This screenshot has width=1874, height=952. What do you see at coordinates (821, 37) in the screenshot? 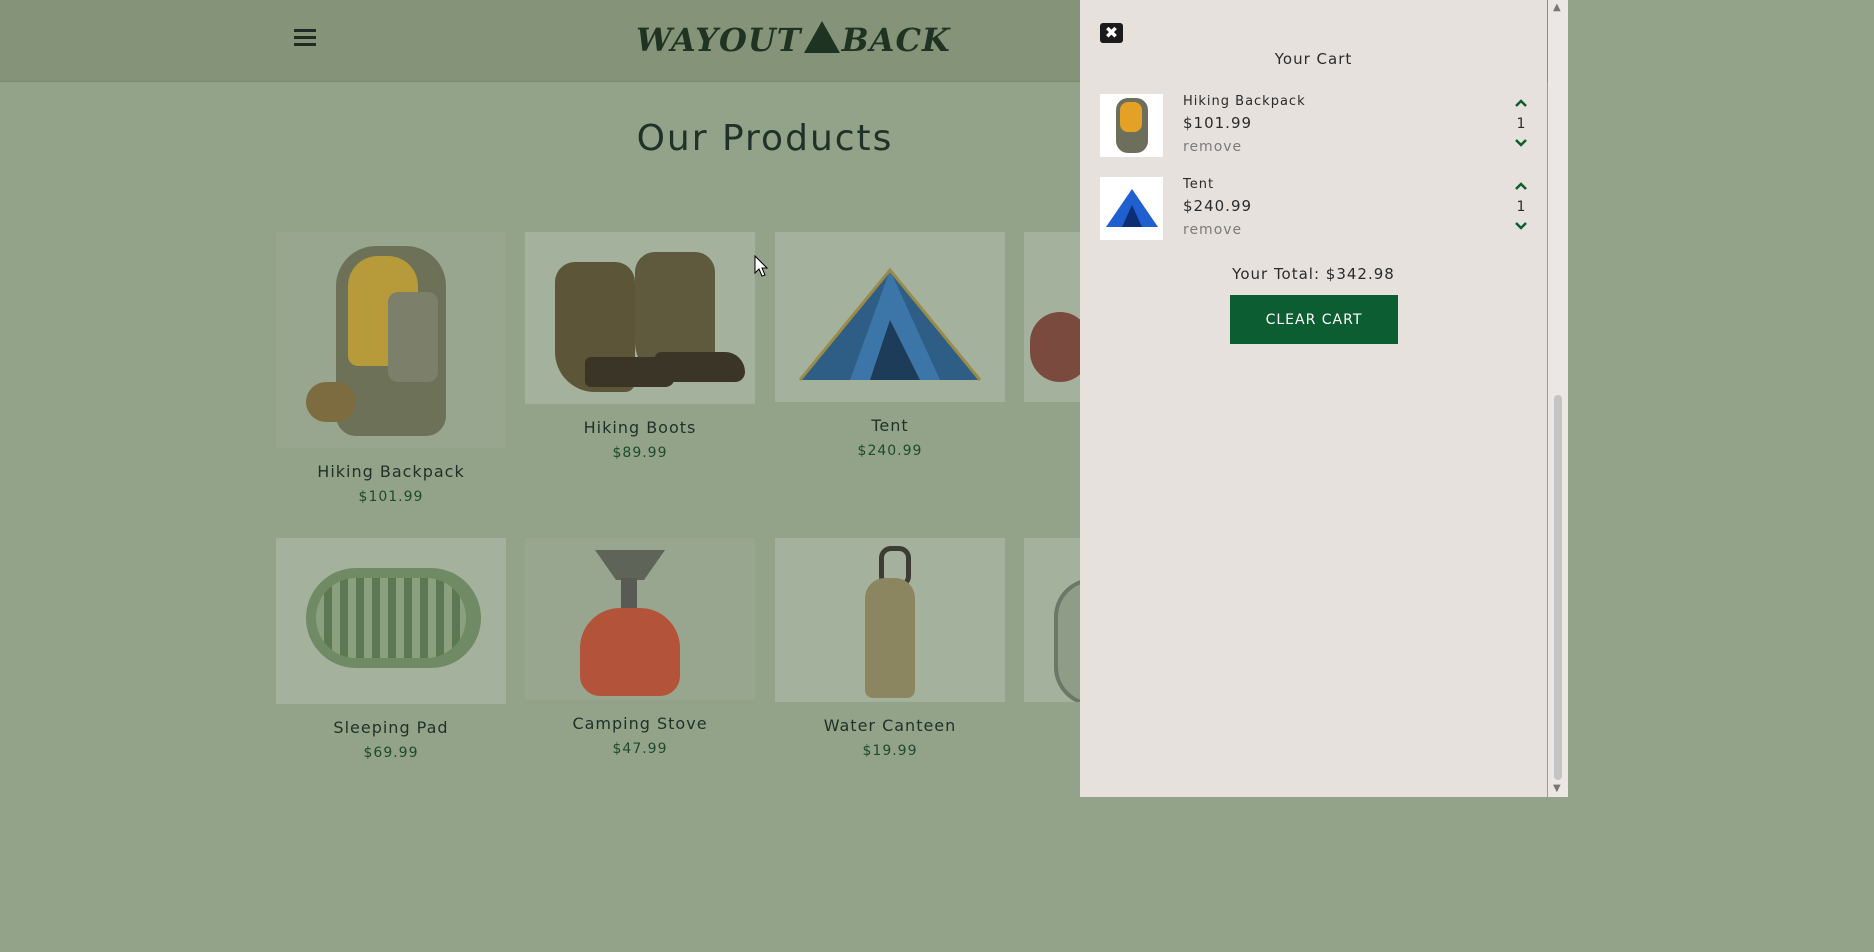
I see `mountain-icon` at bounding box center [821, 37].